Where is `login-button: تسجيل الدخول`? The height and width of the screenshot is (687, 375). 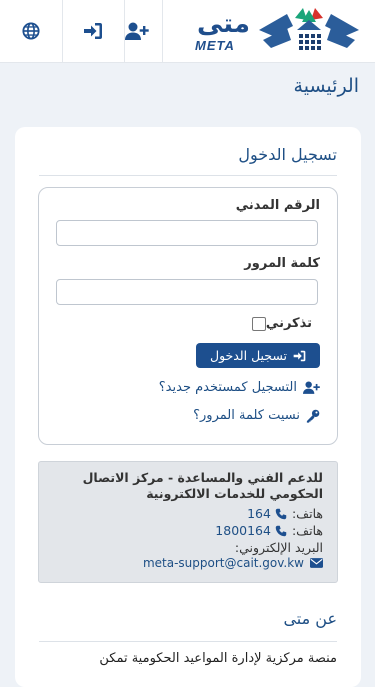 login-button: تسجيل الدخول is located at coordinates (258, 355).